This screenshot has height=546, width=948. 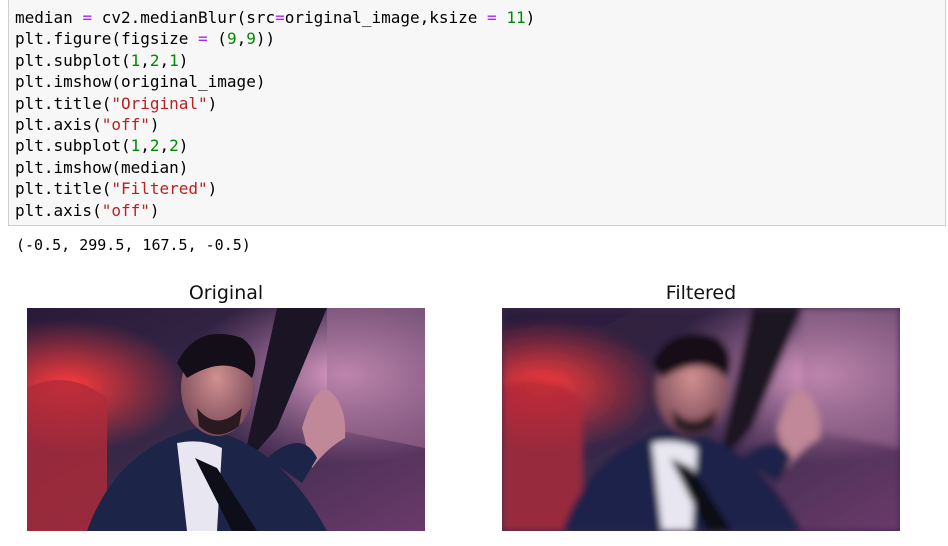 What do you see at coordinates (102, 167) in the screenshot?
I see `code-line: plt.imshow(median)` at bounding box center [102, 167].